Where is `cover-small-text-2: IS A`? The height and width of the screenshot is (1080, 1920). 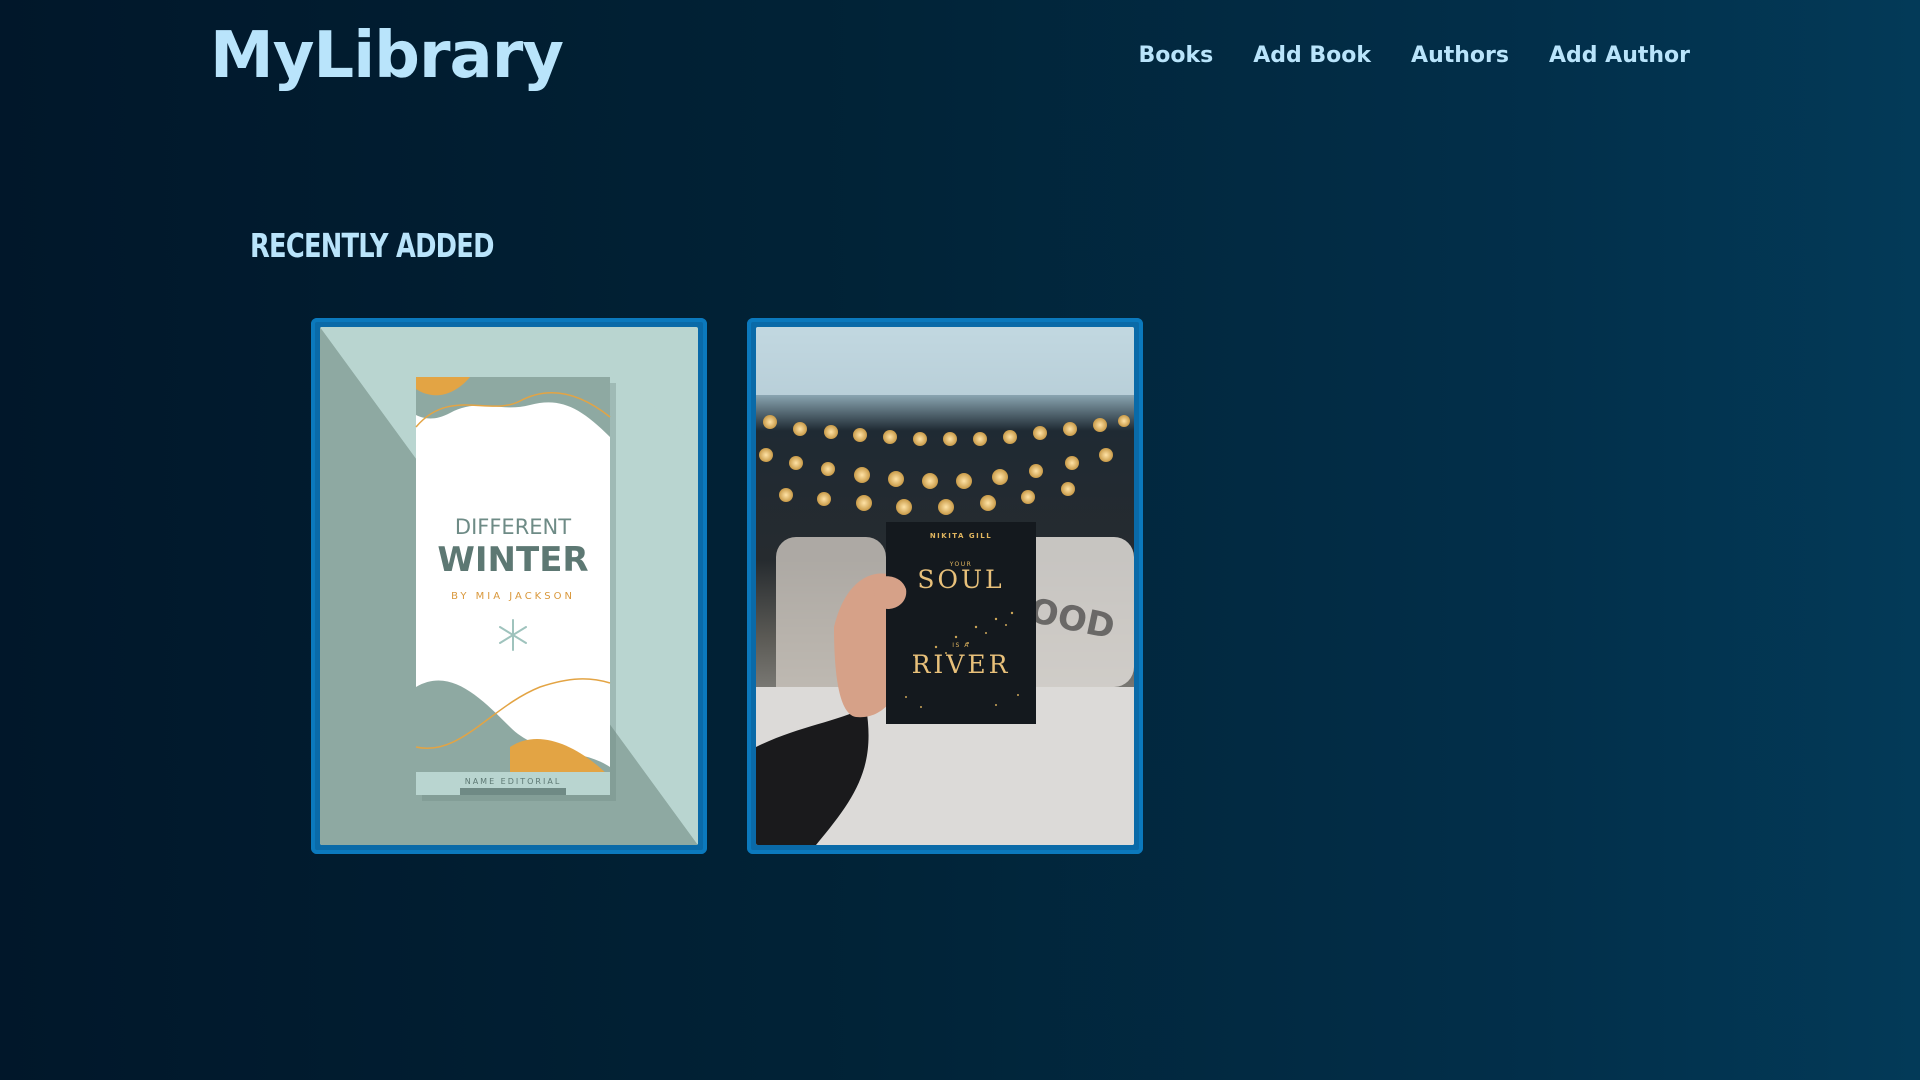 cover-small-text-2: IS A is located at coordinates (961, 645).